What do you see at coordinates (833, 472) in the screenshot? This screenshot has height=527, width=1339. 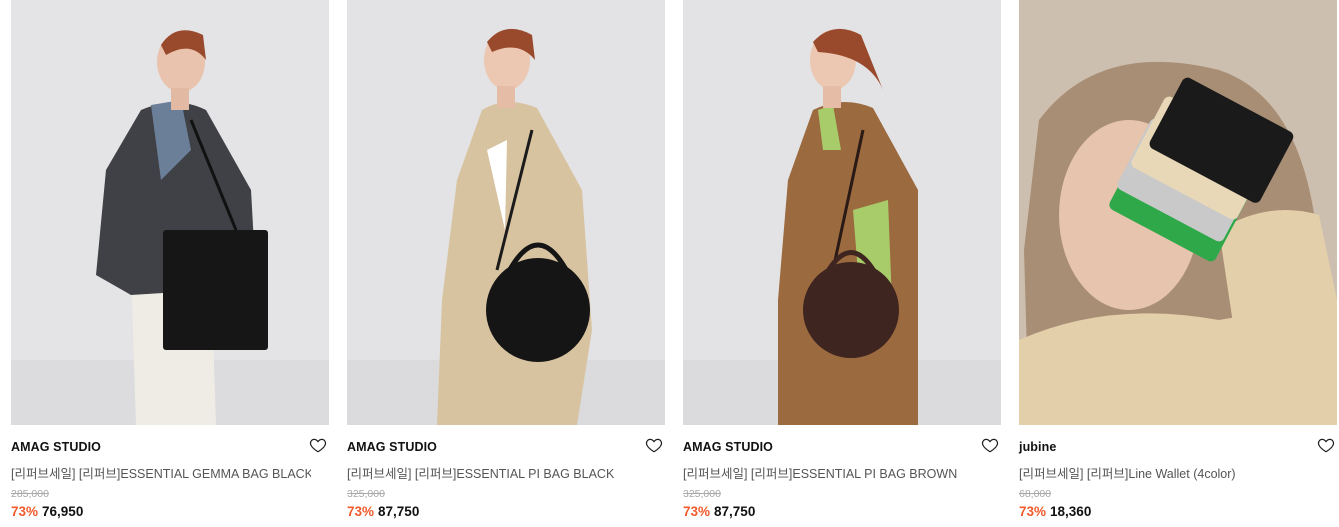 I see `product-title: [리퍼브세일] [리퍼브]ESSENTIAL PI BAG BROWN` at bounding box center [833, 472].